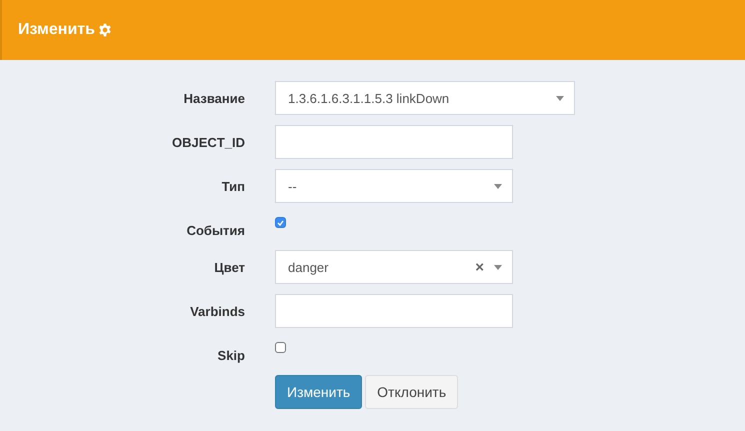 Image resolution: width=745 pixels, height=431 pixels. I want to click on checkmark-icon, so click(280, 223).